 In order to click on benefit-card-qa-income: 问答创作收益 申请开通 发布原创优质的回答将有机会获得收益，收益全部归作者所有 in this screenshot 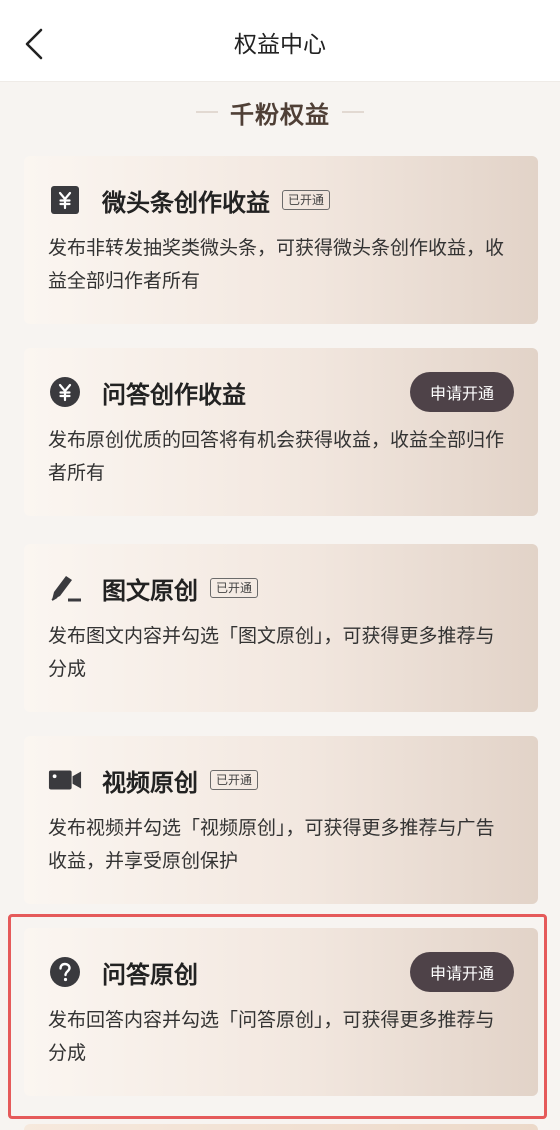, I will do `click(281, 432)`.